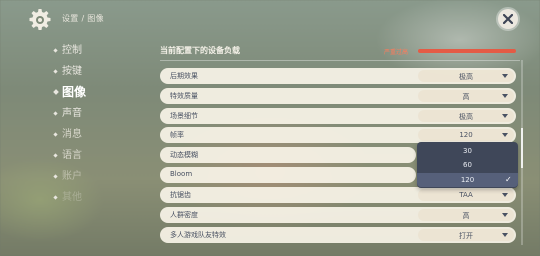 The image size is (540, 256). What do you see at coordinates (100, 71) in the screenshot?
I see `sidebar-item-keybinds: 按键` at bounding box center [100, 71].